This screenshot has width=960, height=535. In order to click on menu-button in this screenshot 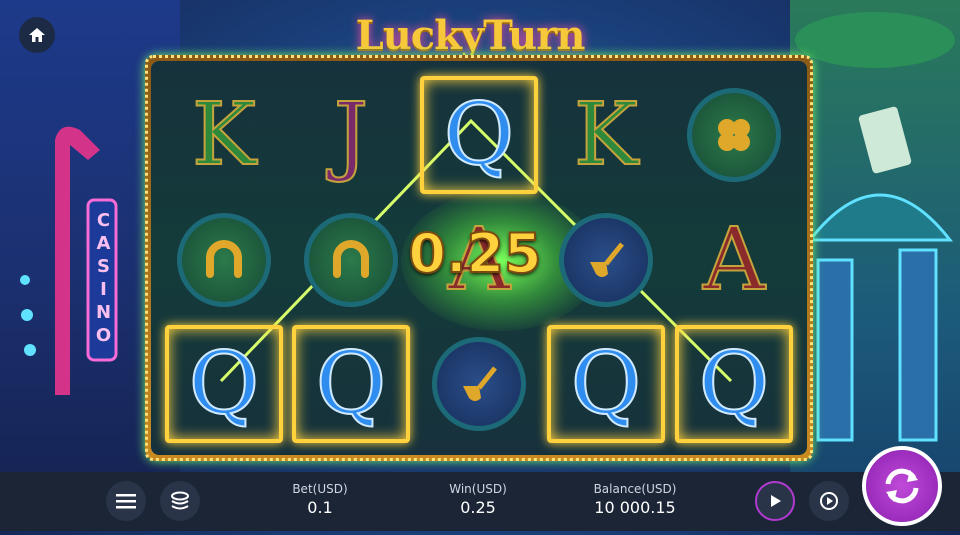, I will do `click(126, 501)`.